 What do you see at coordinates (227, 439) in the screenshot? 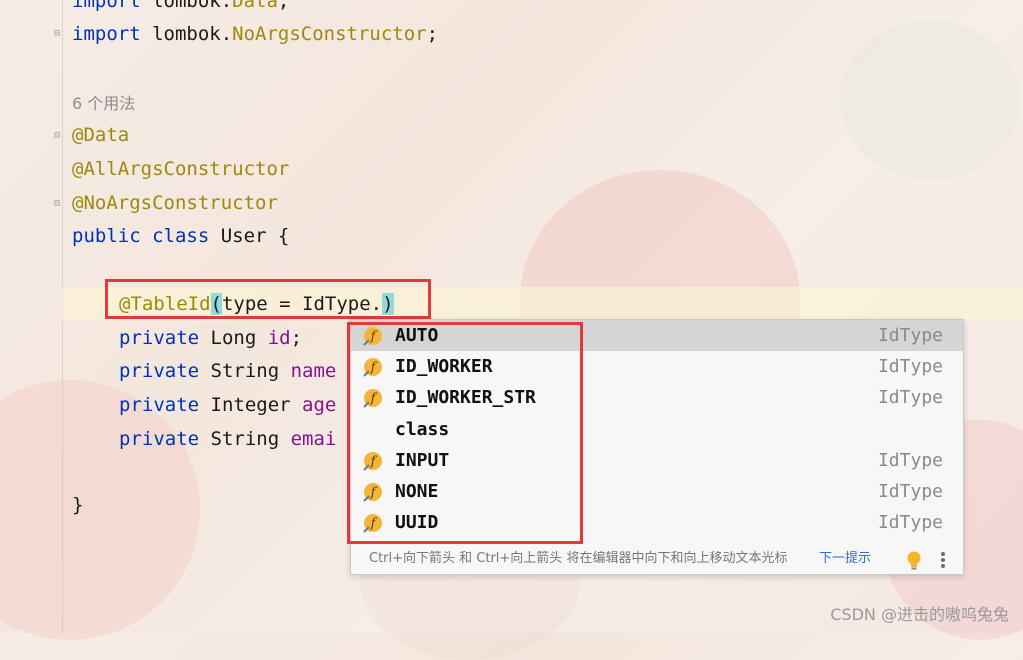
I see `code-line-field-email: private String emai` at bounding box center [227, 439].